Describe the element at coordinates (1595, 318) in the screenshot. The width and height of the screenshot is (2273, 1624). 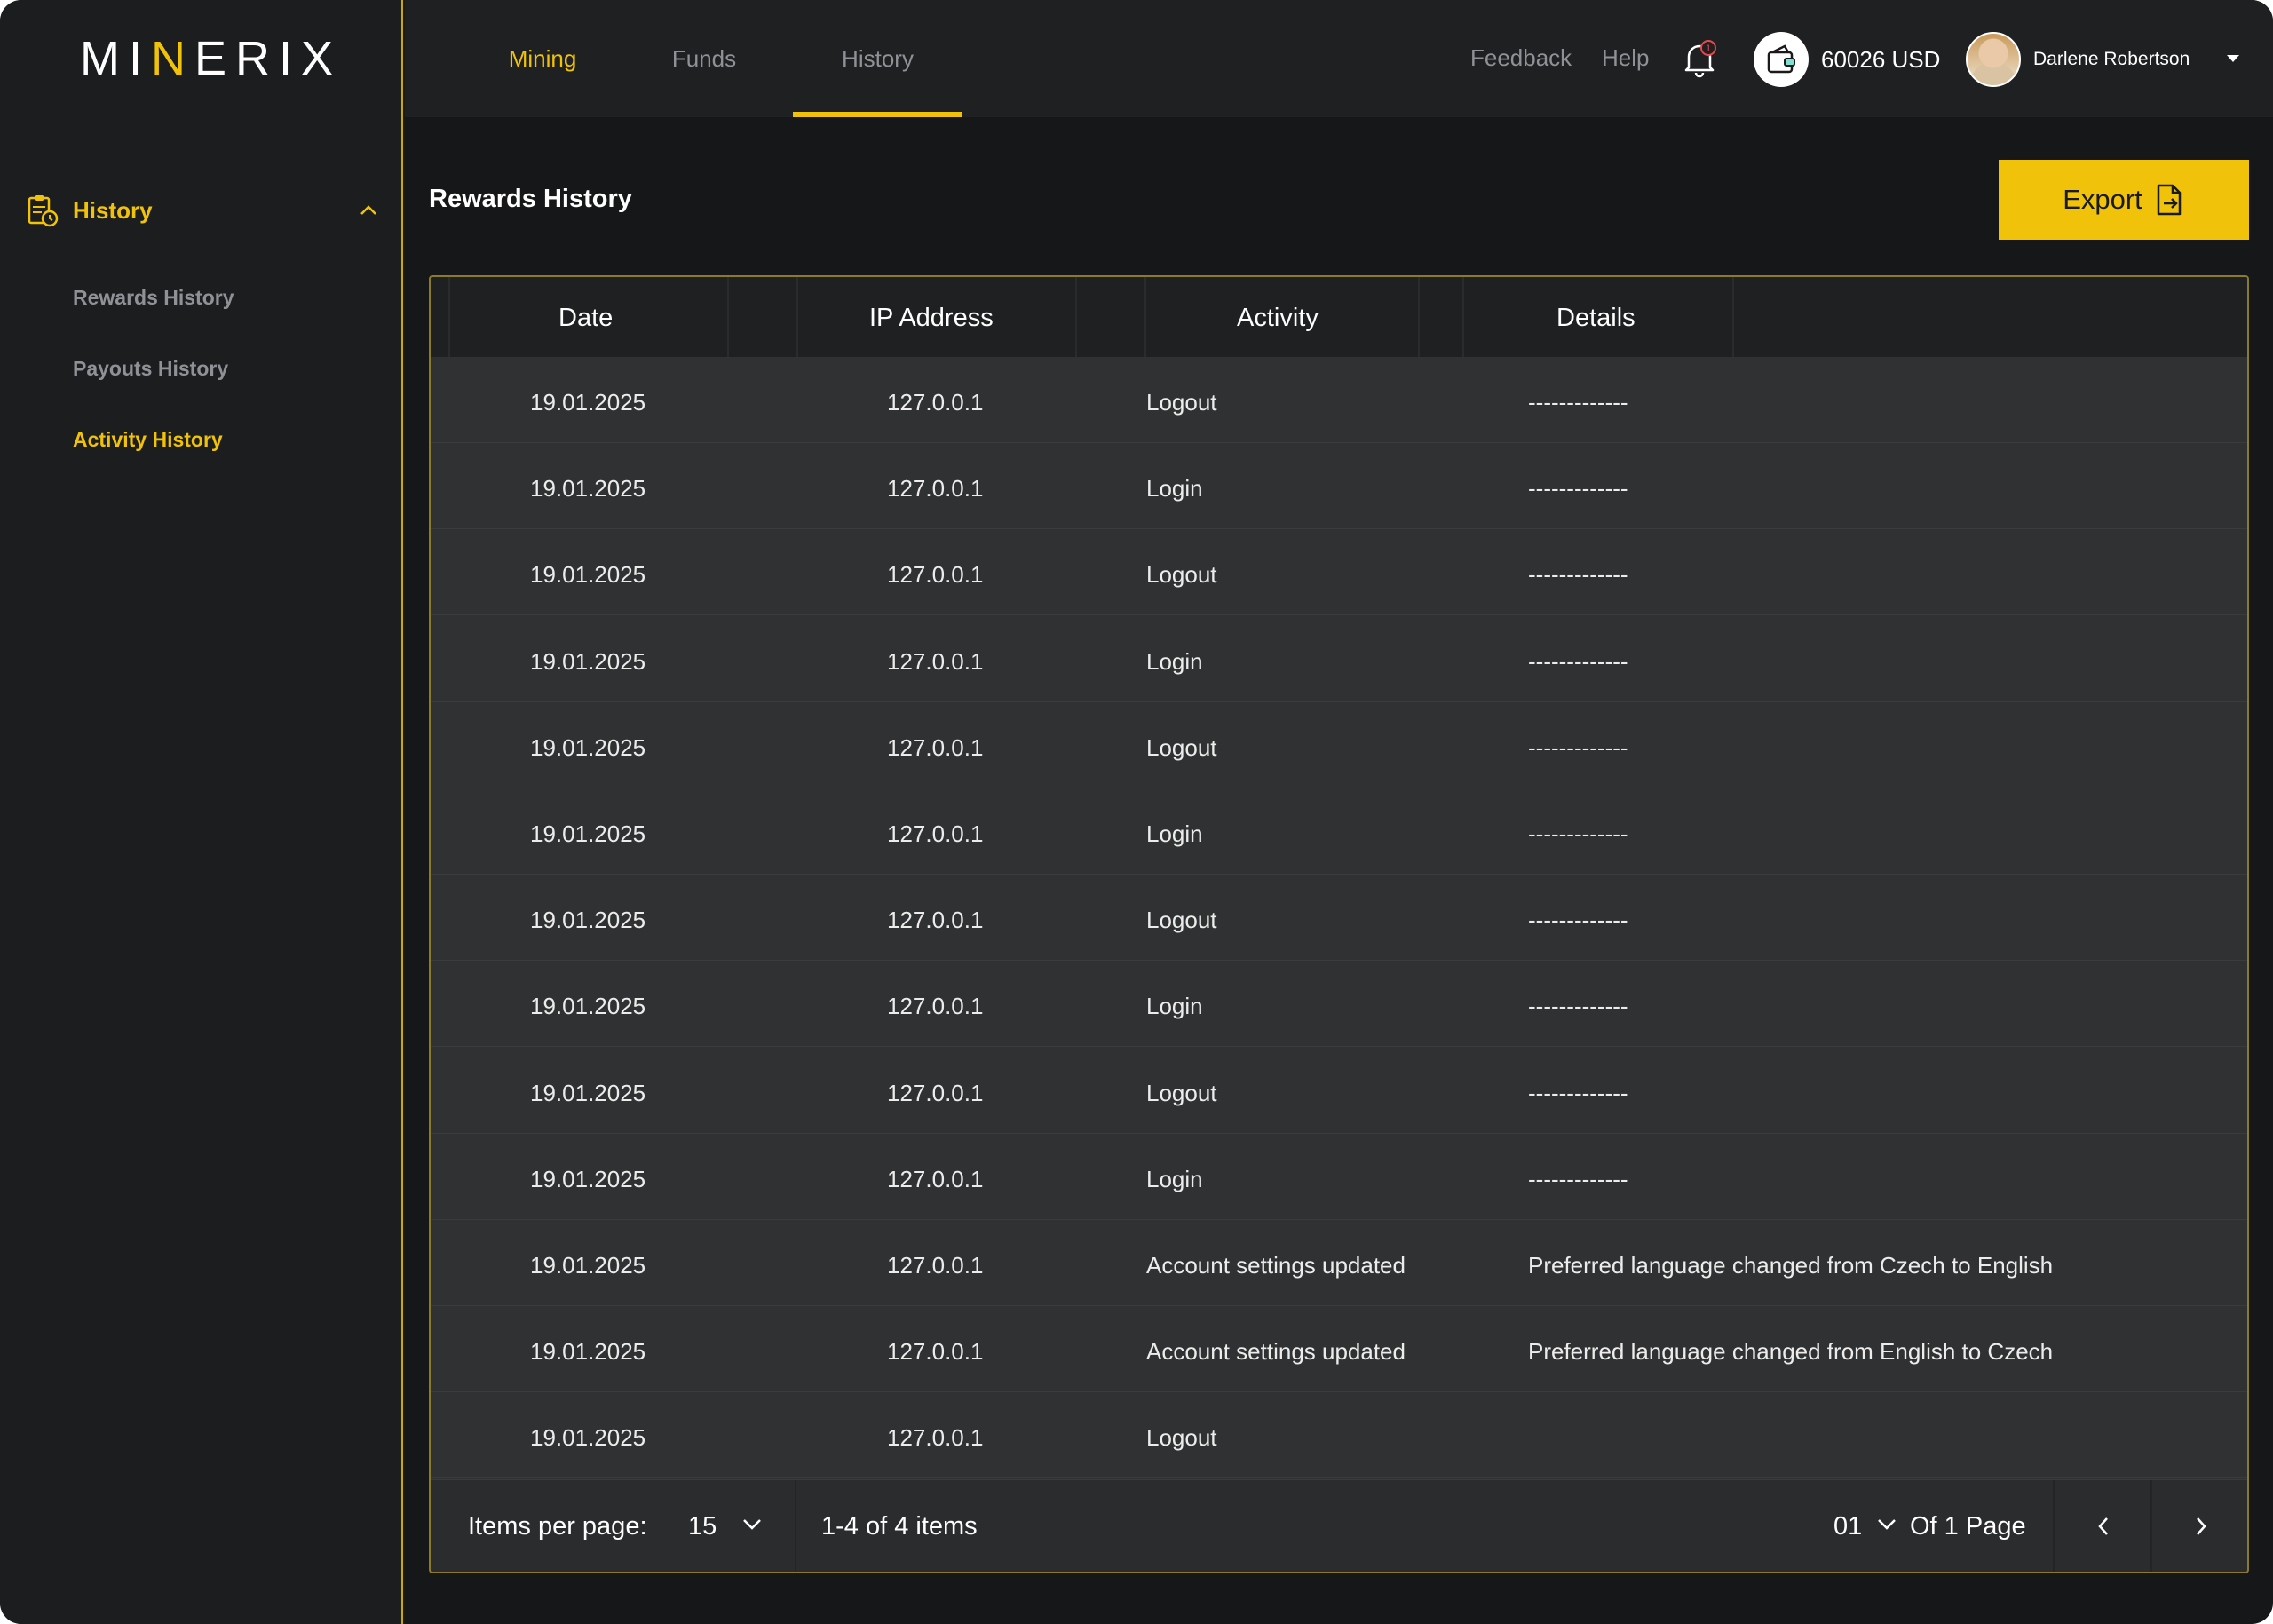
I see `column-details: Details` at that location.